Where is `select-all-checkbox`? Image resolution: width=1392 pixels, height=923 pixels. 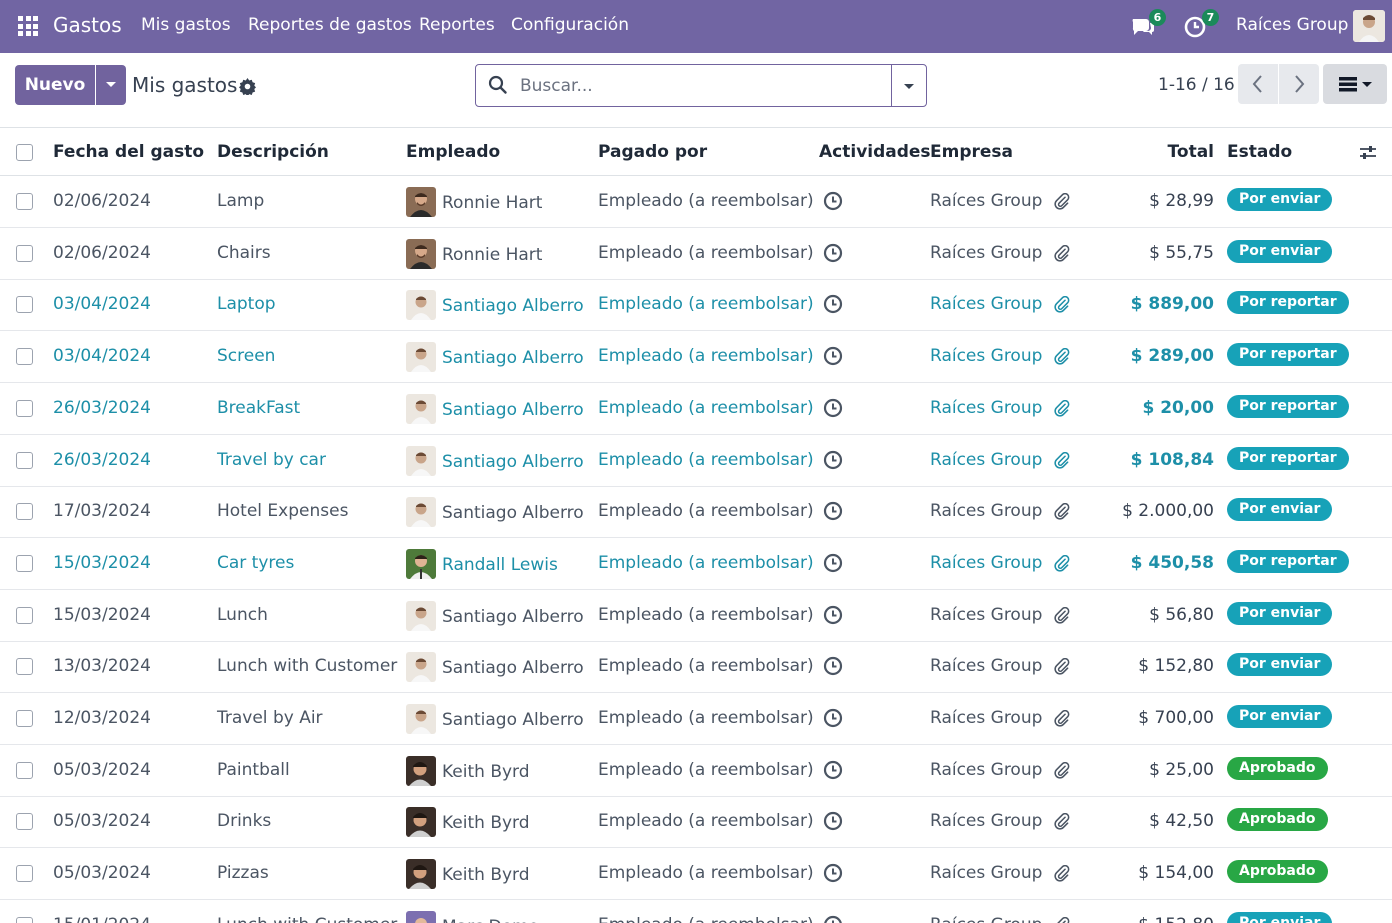 select-all-checkbox is located at coordinates (24, 152).